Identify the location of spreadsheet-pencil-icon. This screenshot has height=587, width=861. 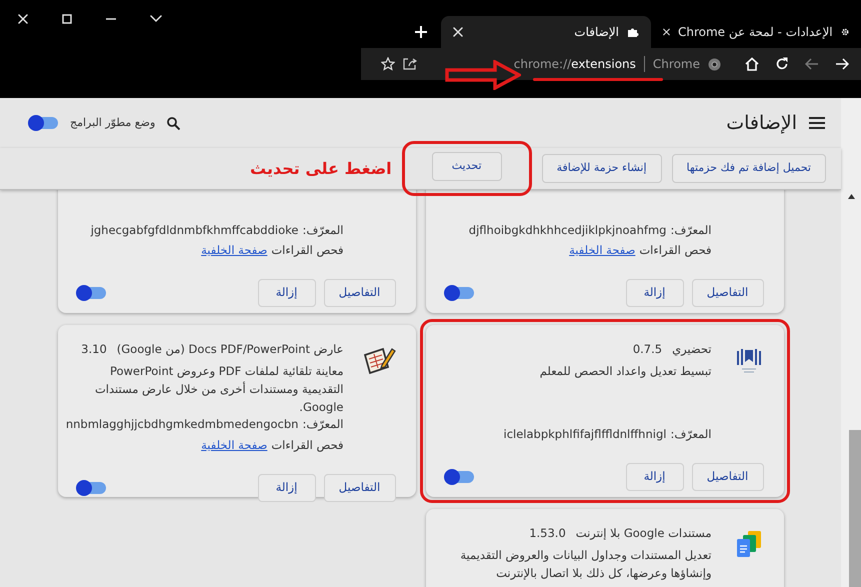
(379, 360).